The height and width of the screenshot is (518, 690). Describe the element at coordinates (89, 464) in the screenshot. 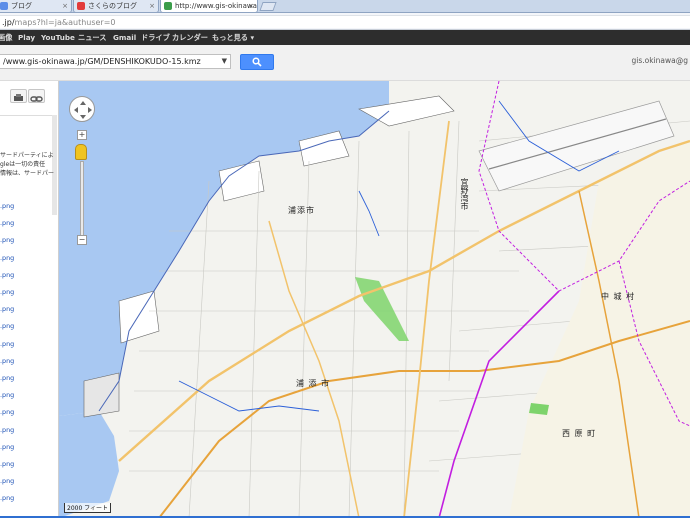

I see `sea-area-south` at that location.